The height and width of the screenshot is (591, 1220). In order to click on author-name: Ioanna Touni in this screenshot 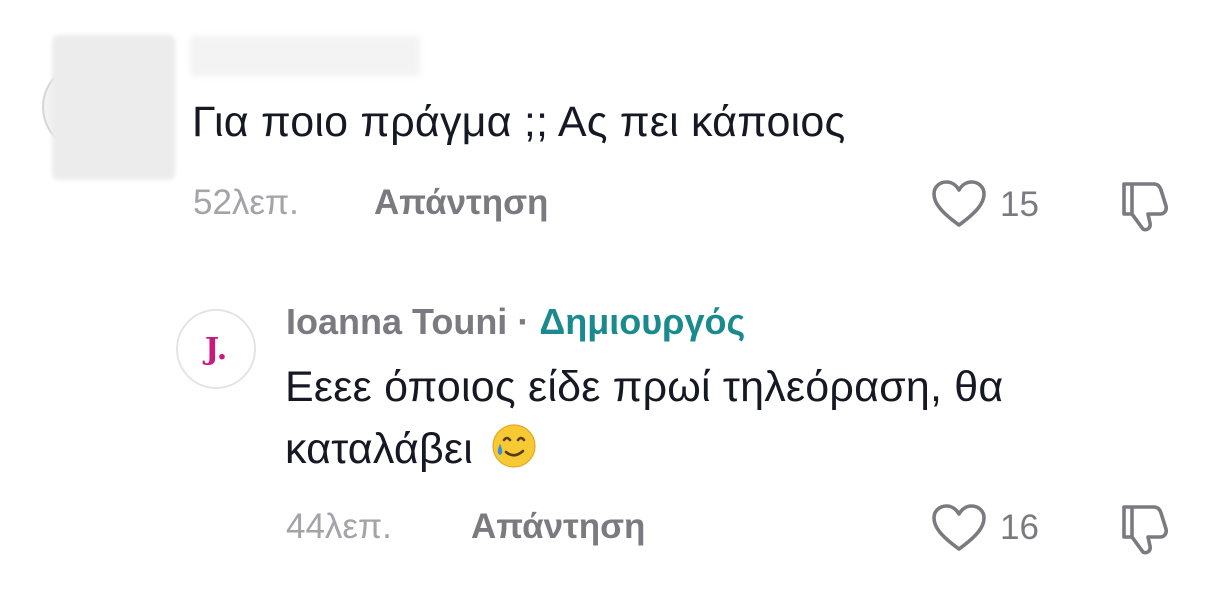, I will do `click(396, 321)`.